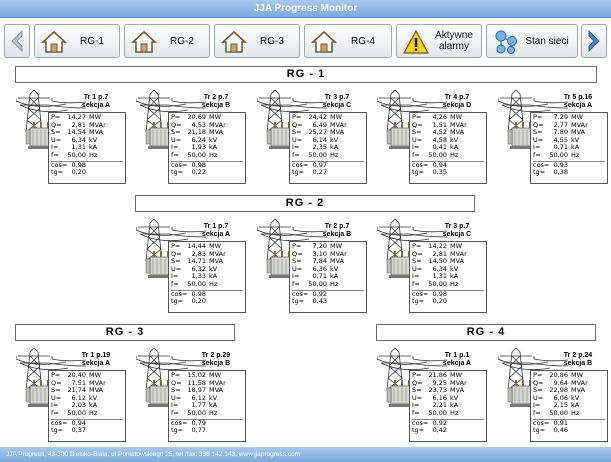 This screenshot has width=611, height=462. I want to click on reading-U: U= 4,55 kV, so click(569, 140).